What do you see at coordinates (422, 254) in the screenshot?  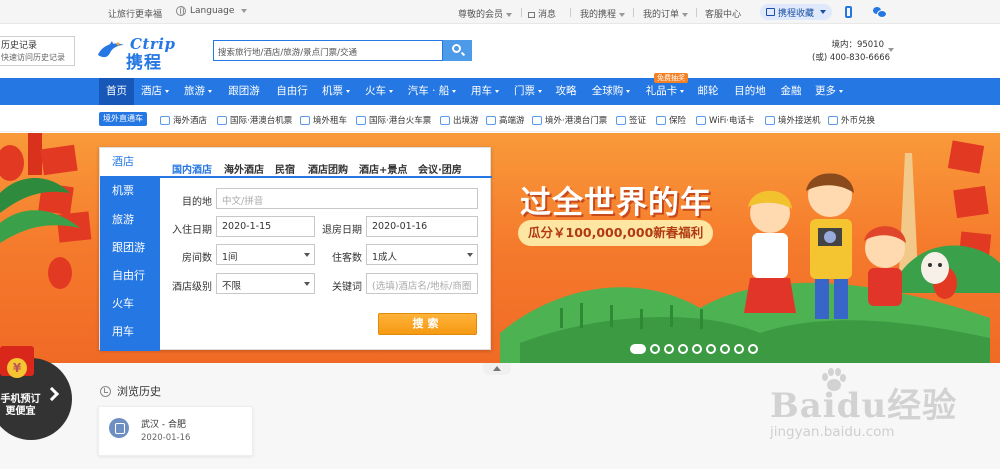 I see `guests-select: 1成人` at bounding box center [422, 254].